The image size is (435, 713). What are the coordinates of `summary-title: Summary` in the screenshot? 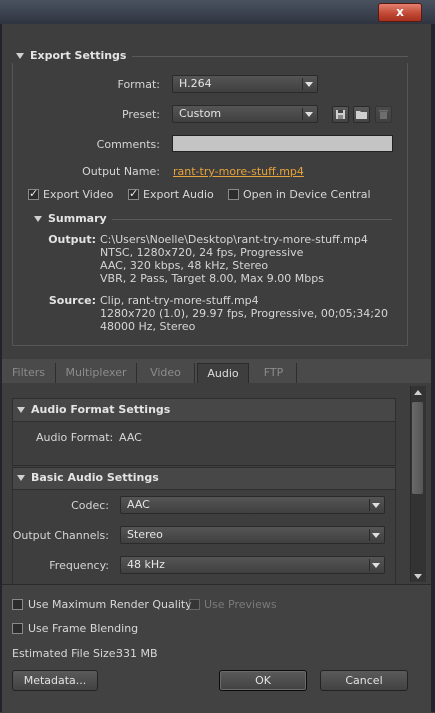 It's located at (77, 218).